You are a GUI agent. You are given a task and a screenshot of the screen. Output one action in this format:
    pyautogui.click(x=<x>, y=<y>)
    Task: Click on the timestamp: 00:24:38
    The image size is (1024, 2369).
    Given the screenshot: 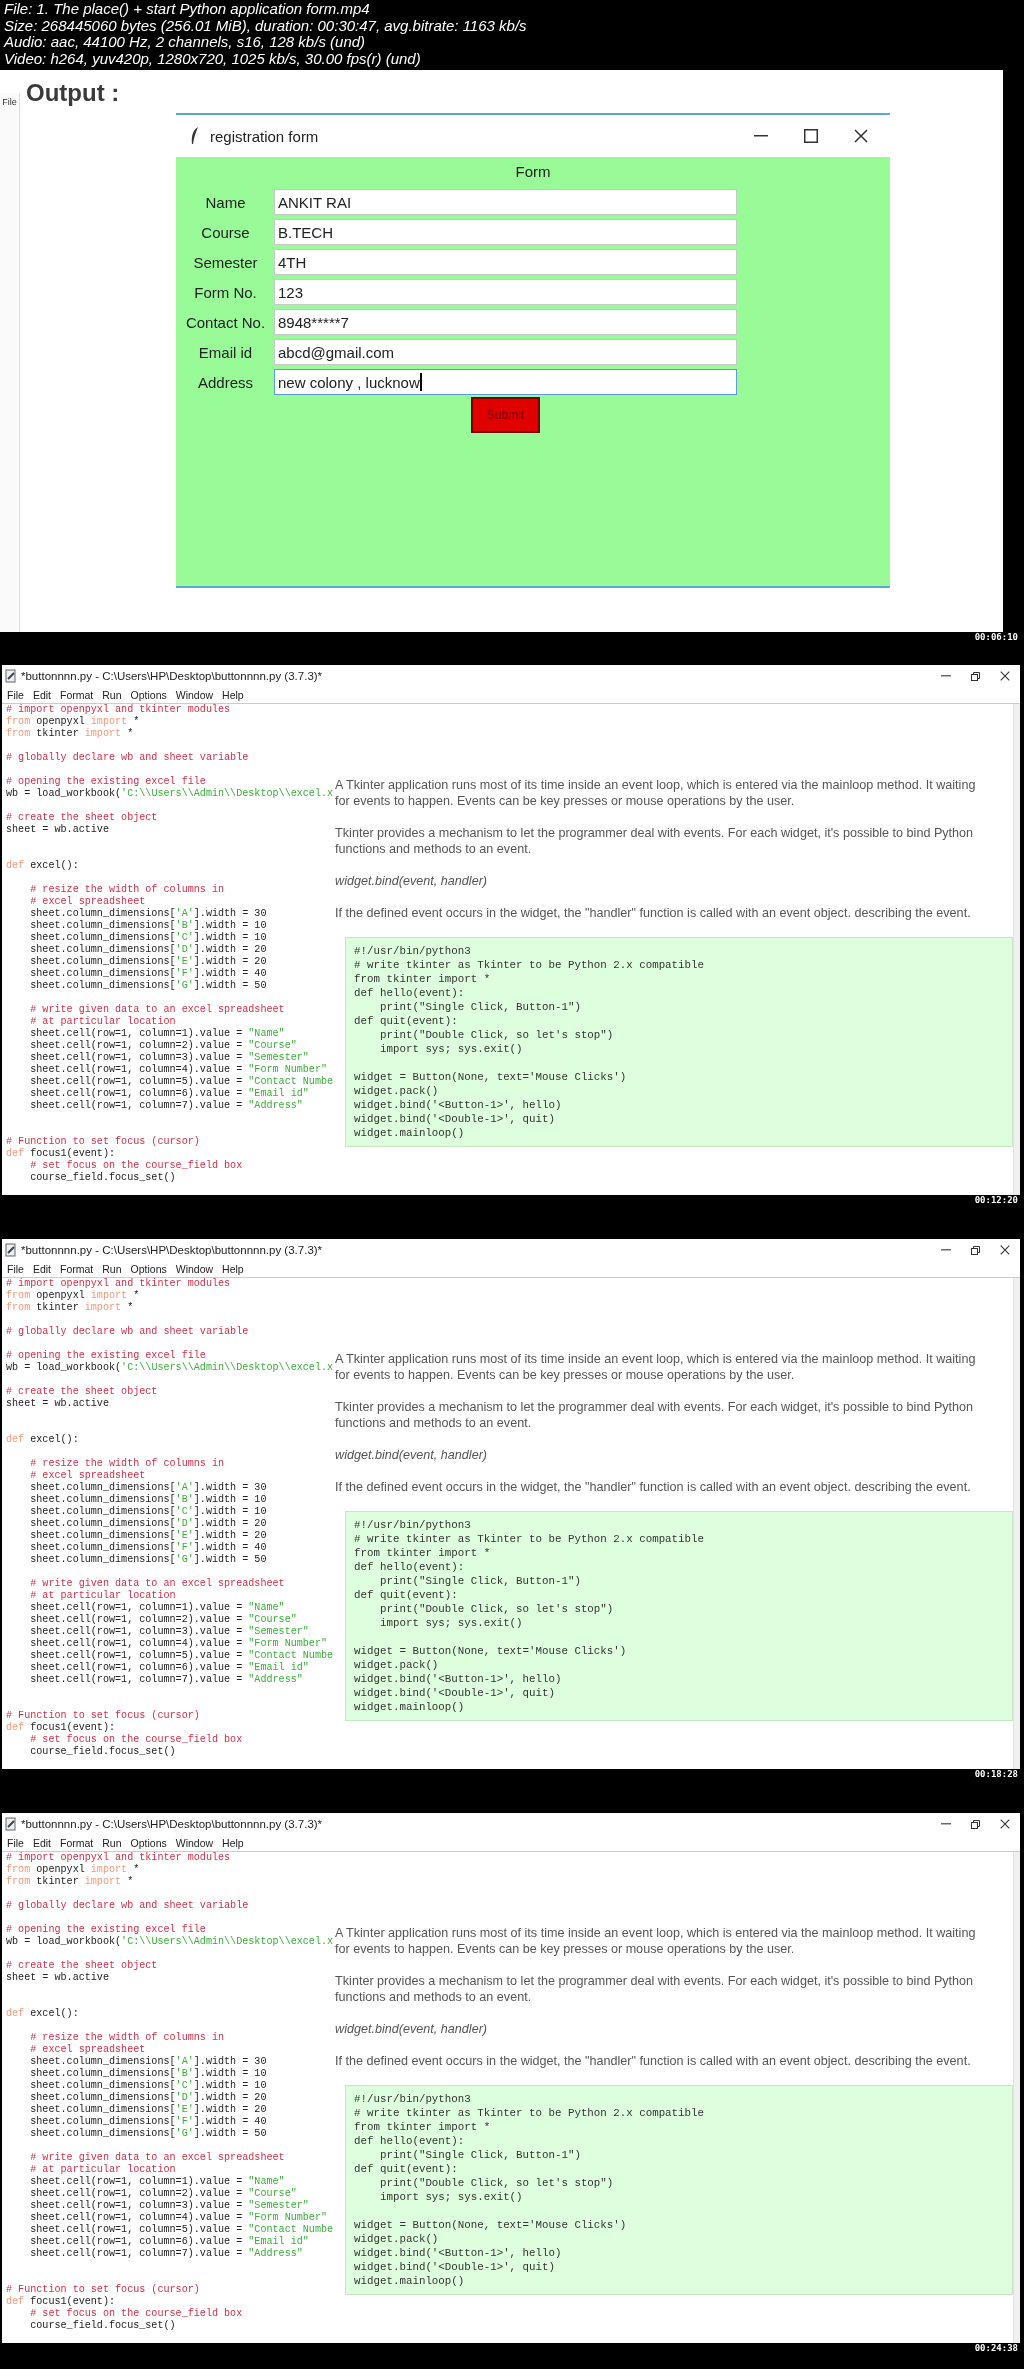 What is the action you would take?
    pyautogui.click(x=996, y=2348)
    